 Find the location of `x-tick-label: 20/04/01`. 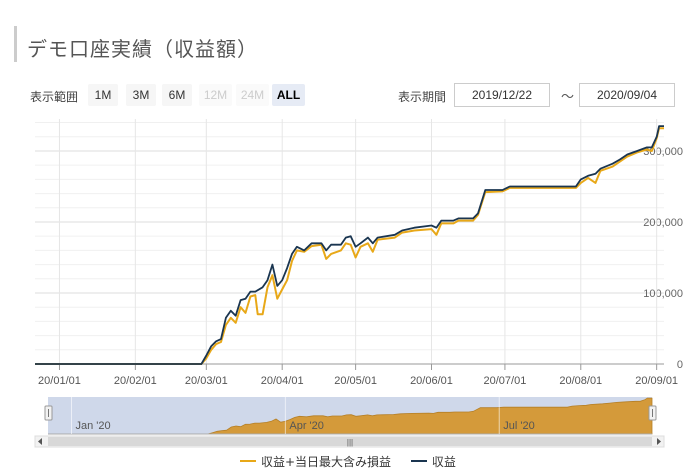

x-tick-label: 20/04/01 is located at coordinates (282, 381).